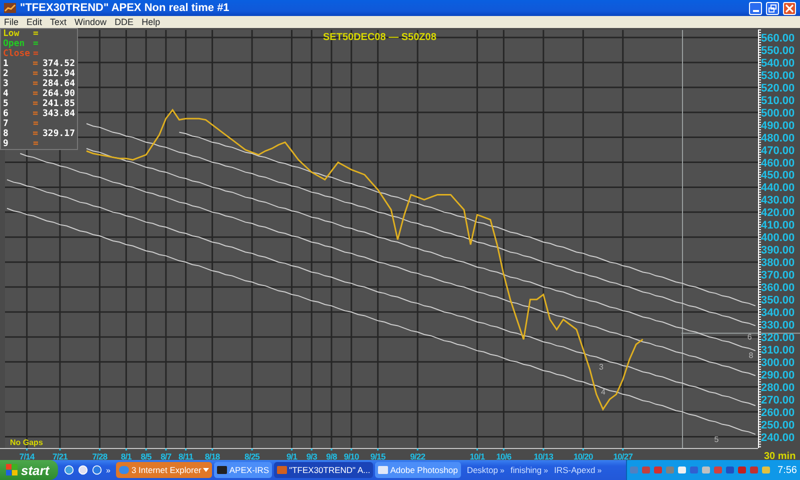 The width and height of the screenshot is (800, 480). What do you see at coordinates (146, 456) in the screenshot?
I see `x-axis-label: 8/5` at bounding box center [146, 456].